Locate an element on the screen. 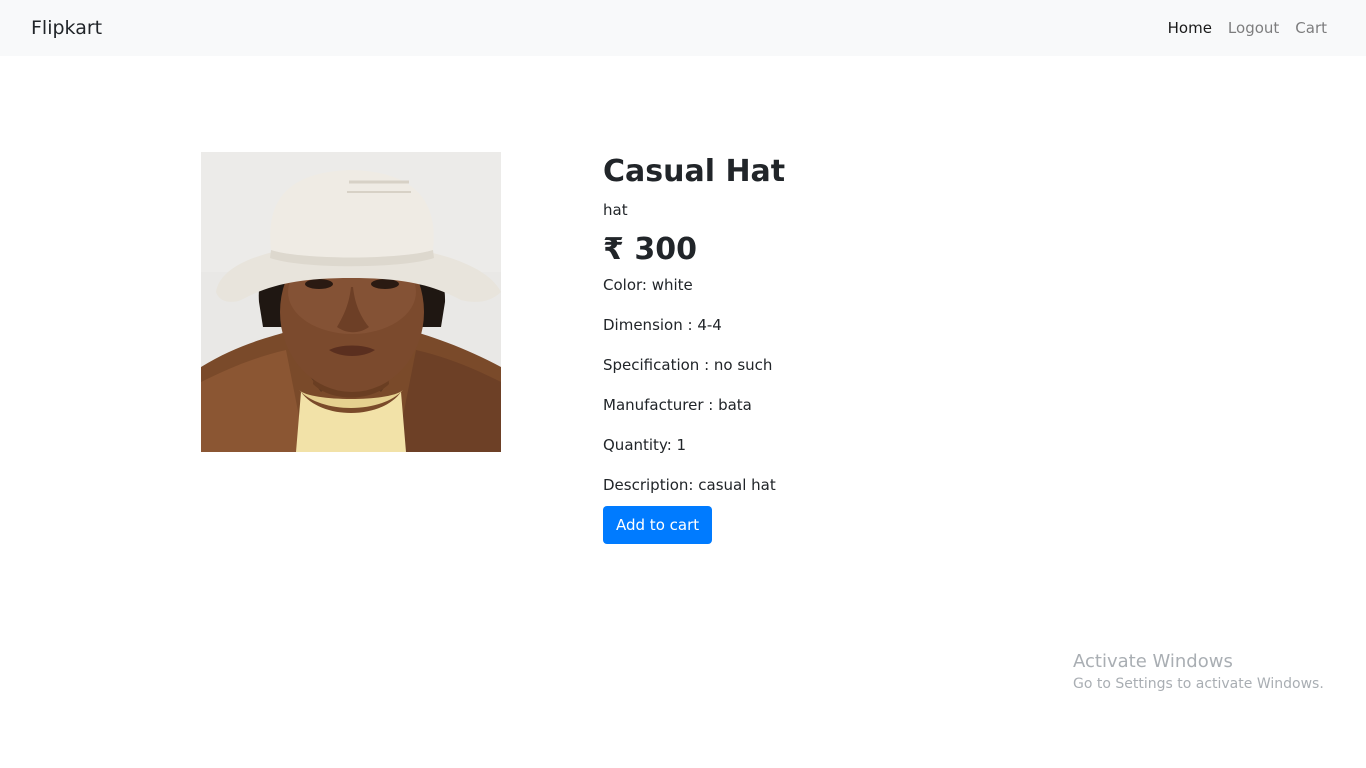 This screenshot has width=1366, height=768. product-title: Casual Hat is located at coordinates (694, 171).